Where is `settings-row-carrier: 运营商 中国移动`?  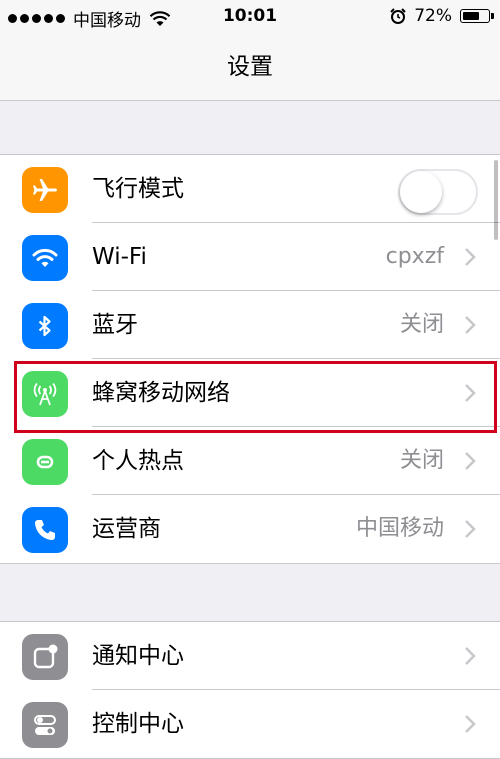 settings-row-carrier: 运营商 中国移动 is located at coordinates (250, 529).